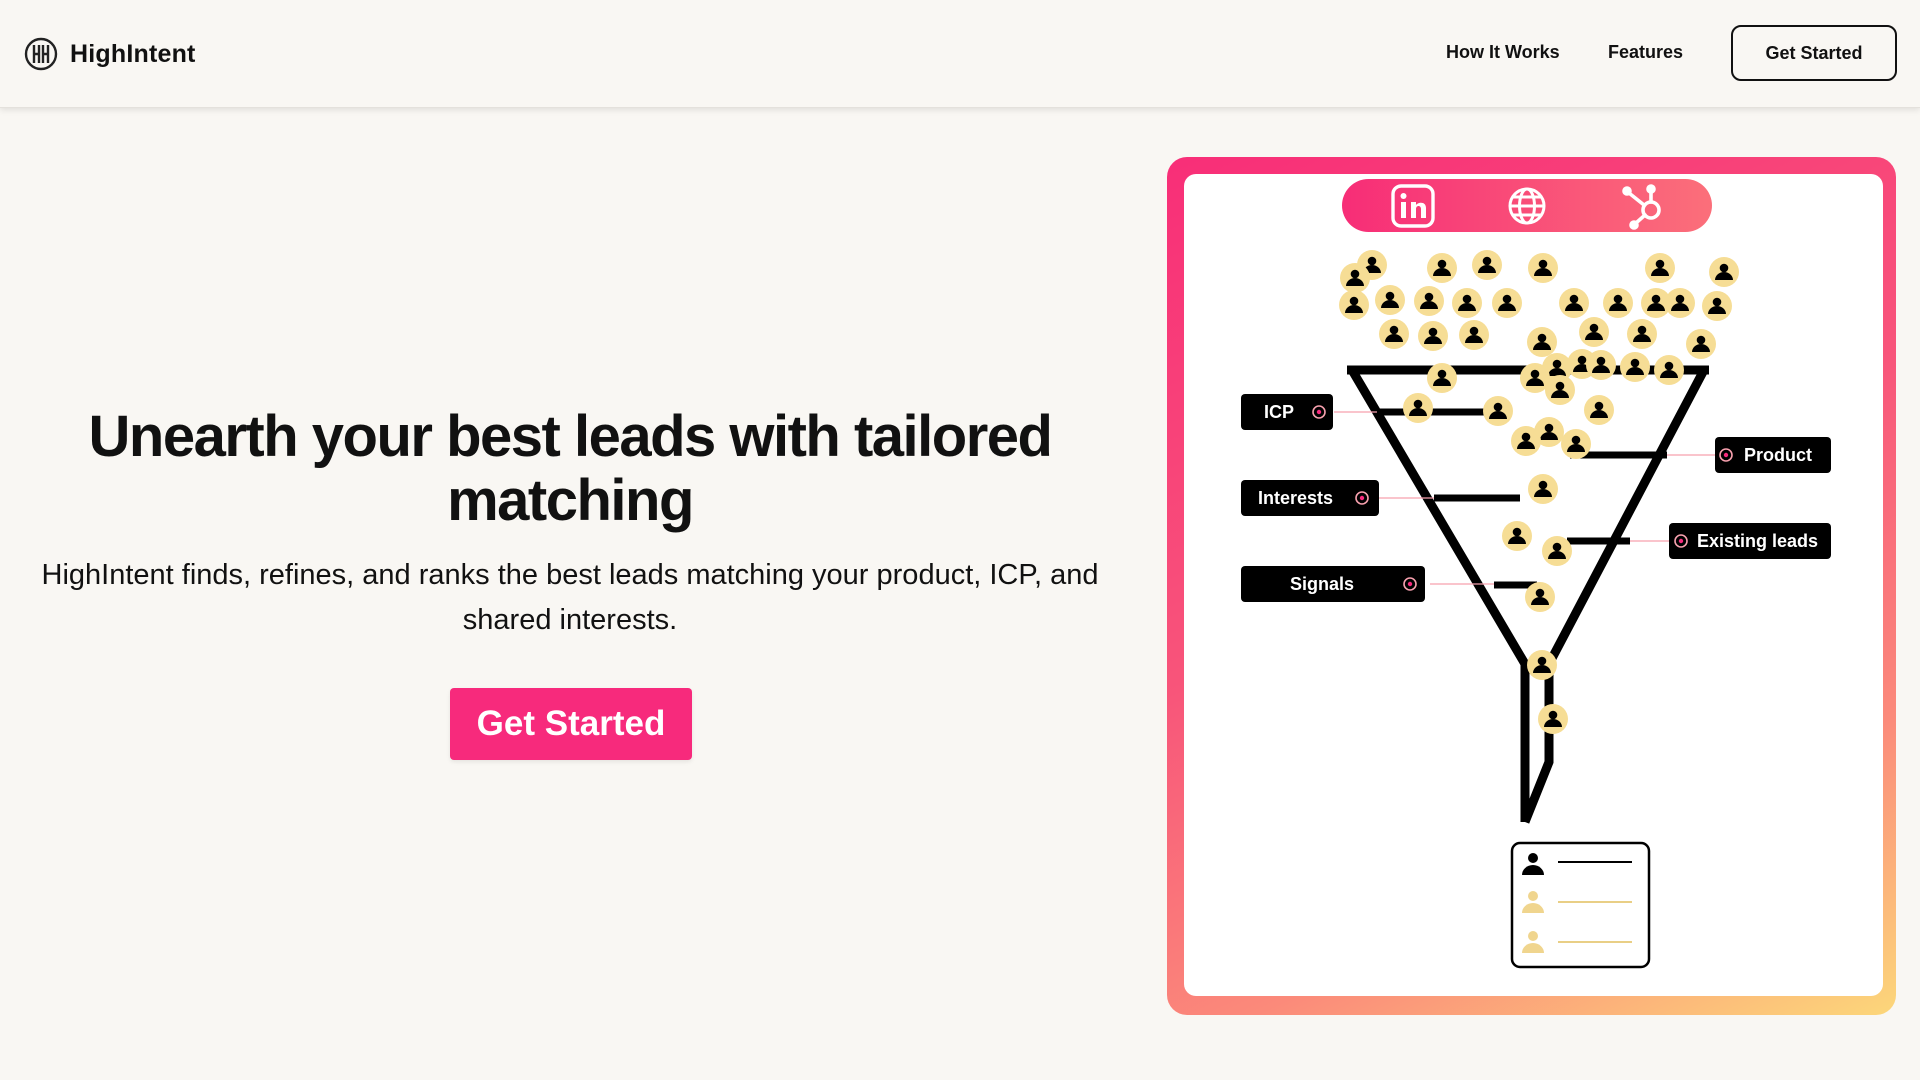  I want to click on tag-signals: Signals, so click(1333, 584).